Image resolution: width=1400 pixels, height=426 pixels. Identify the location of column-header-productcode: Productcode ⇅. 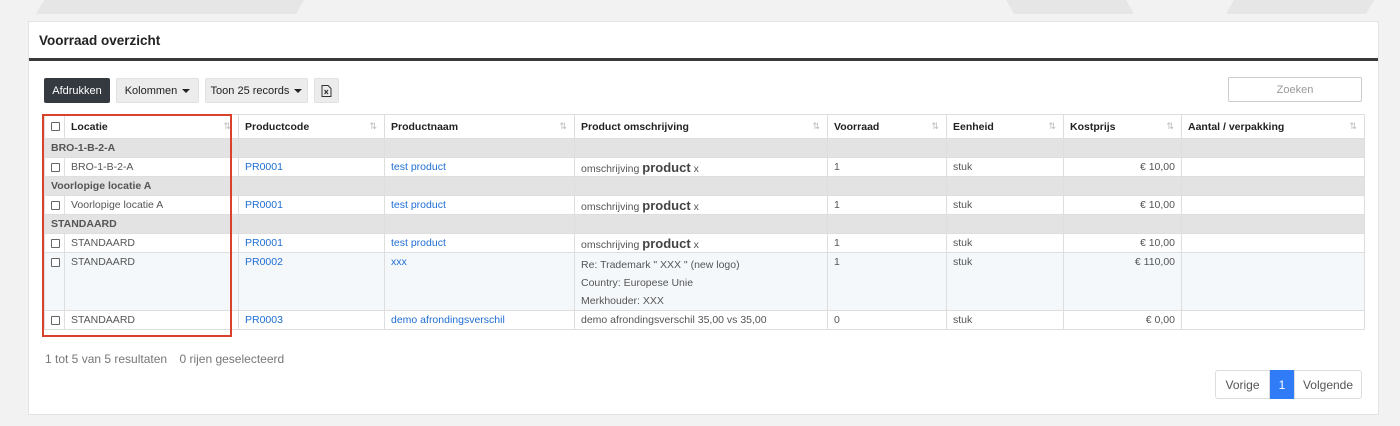
(311, 126).